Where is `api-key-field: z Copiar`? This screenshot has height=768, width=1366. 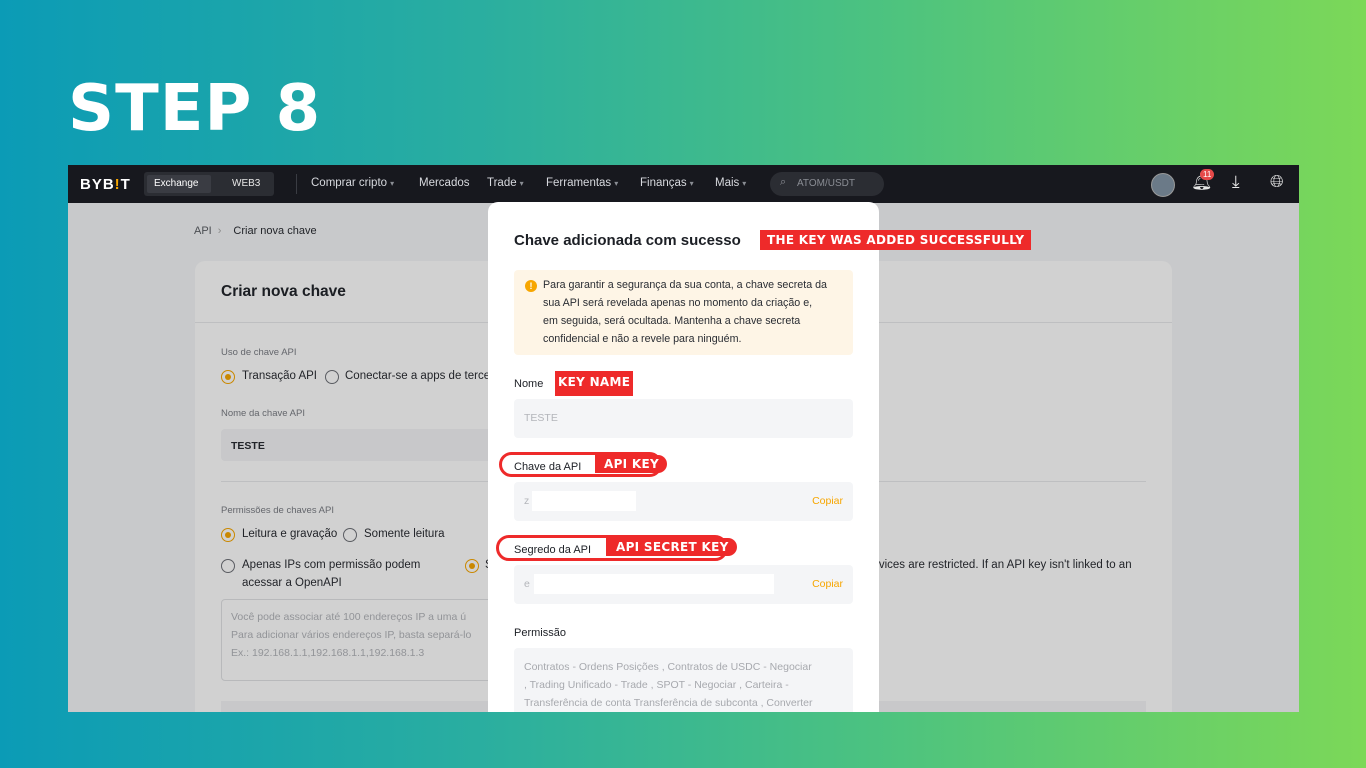
api-key-field: z Copiar is located at coordinates (683, 501).